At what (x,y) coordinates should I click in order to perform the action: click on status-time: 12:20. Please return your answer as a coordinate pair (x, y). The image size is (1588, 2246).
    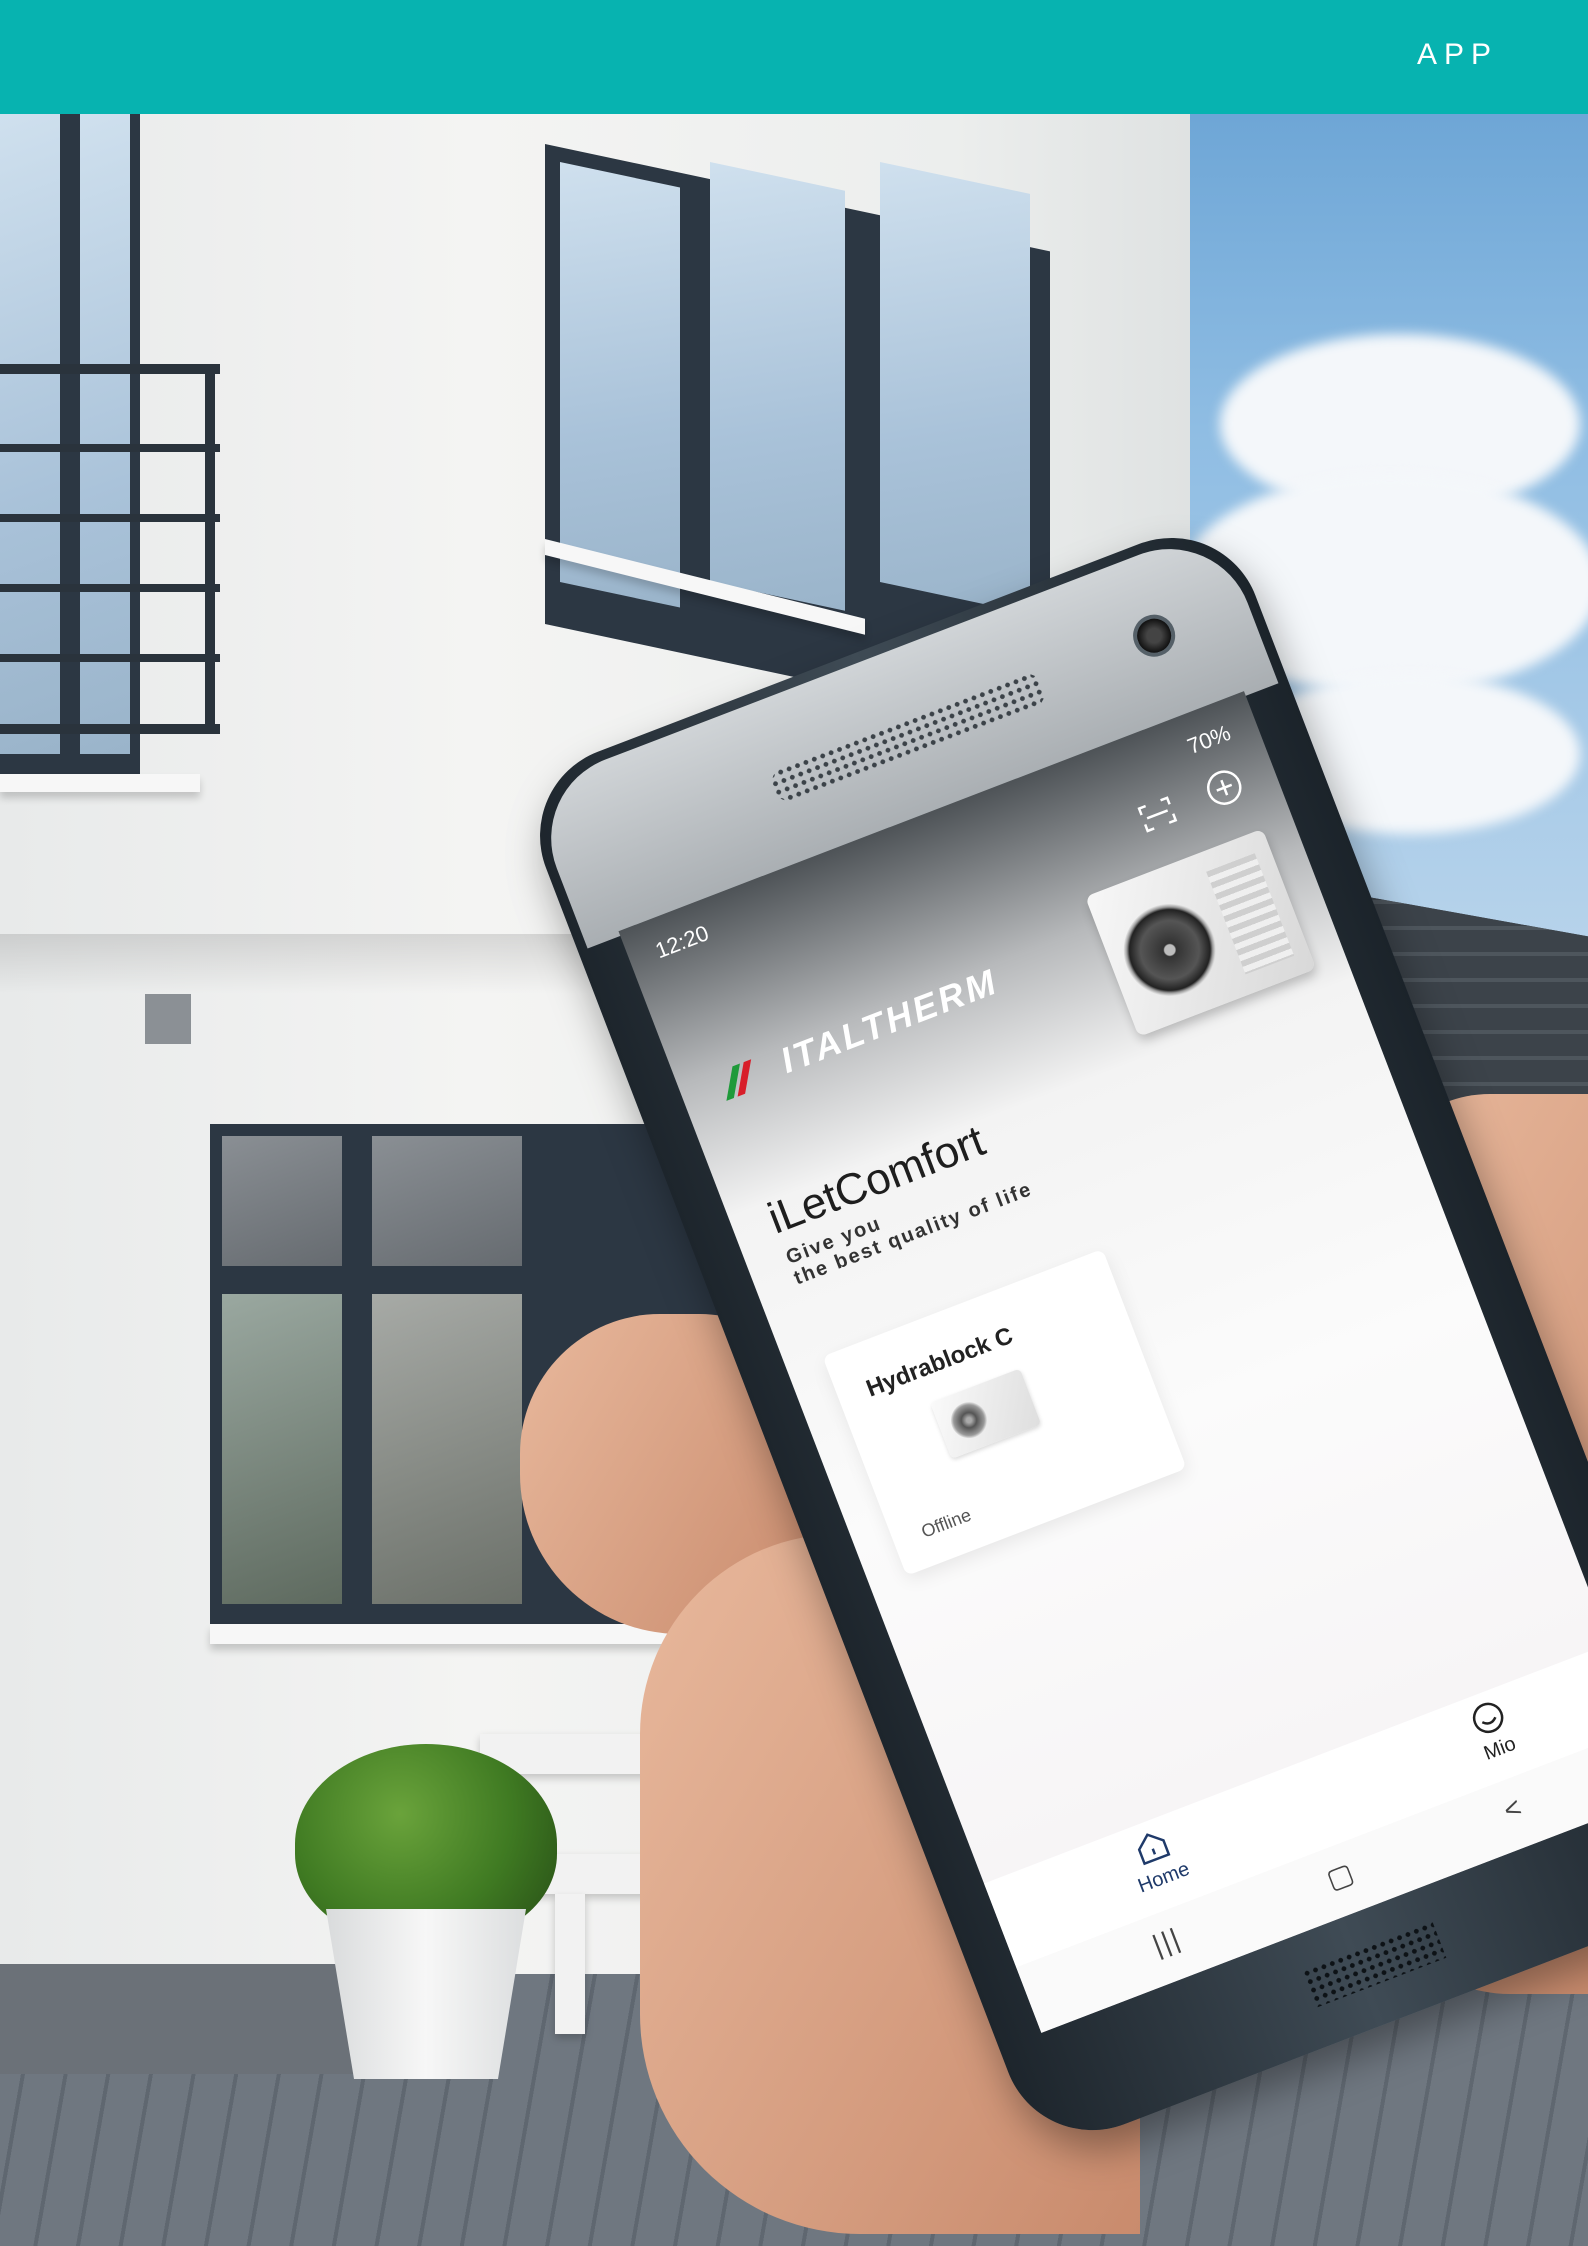
    Looking at the image, I should click on (682, 942).